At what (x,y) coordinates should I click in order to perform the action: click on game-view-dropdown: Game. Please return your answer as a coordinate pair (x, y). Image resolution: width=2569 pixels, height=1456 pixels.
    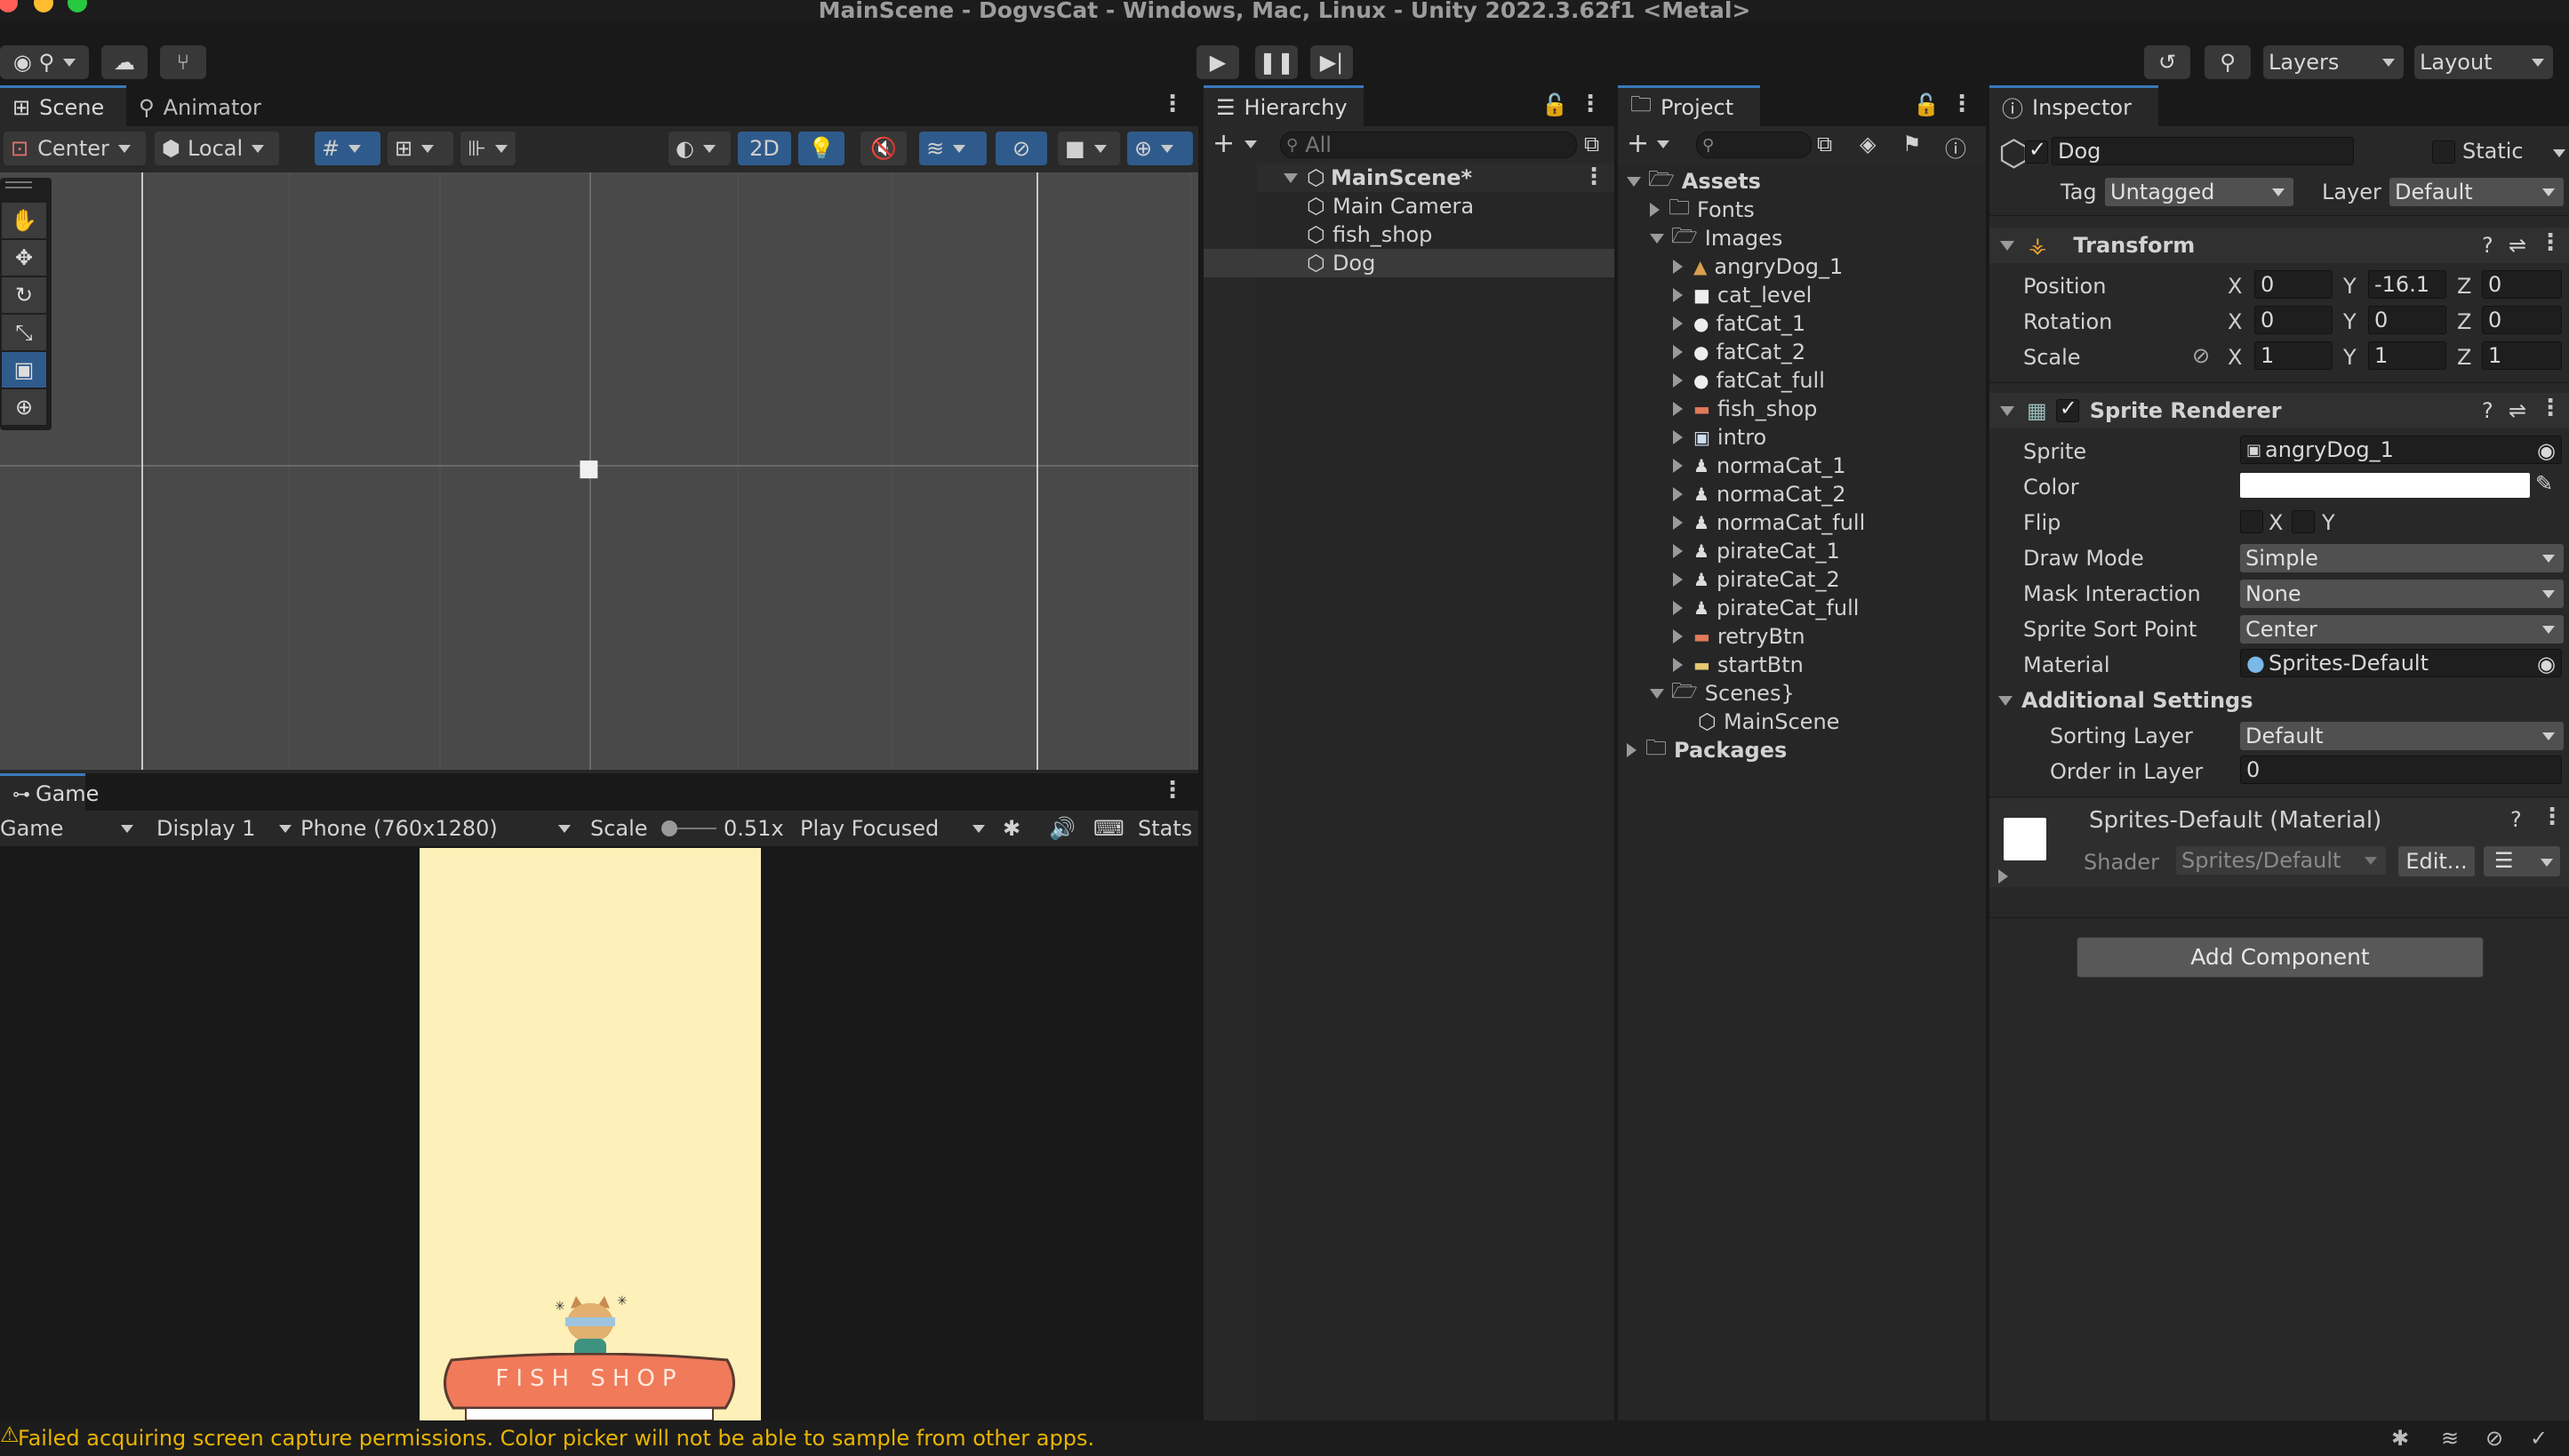
    Looking at the image, I should click on (71, 828).